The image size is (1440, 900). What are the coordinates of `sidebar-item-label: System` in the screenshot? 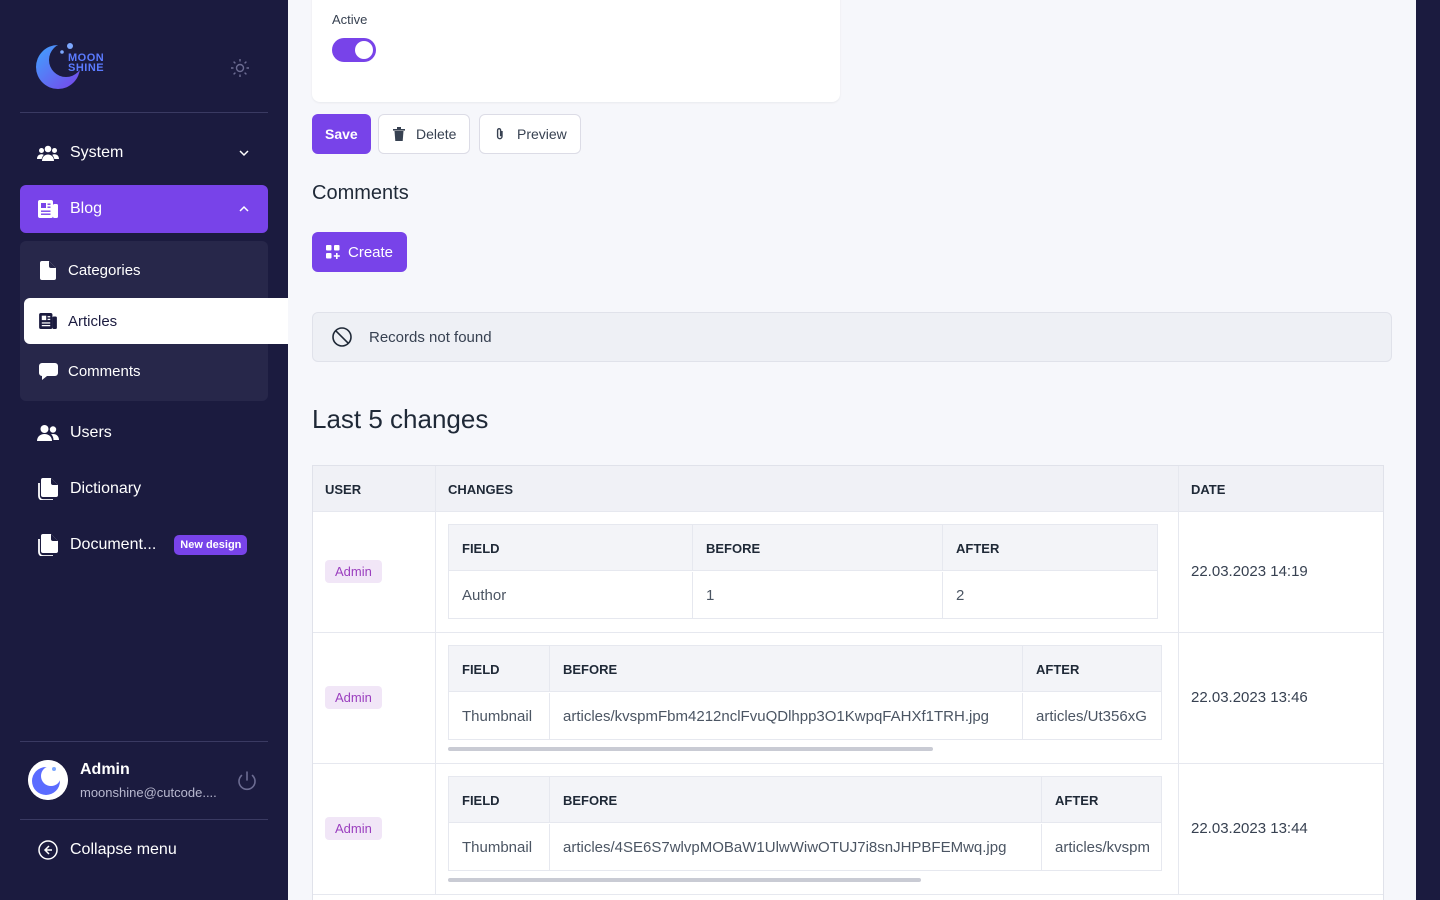 It's located at (97, 152).